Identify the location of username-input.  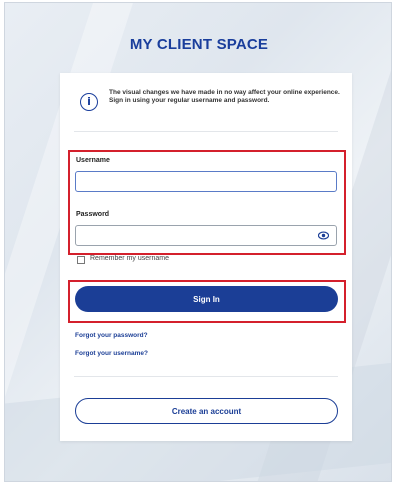
(206, 181).